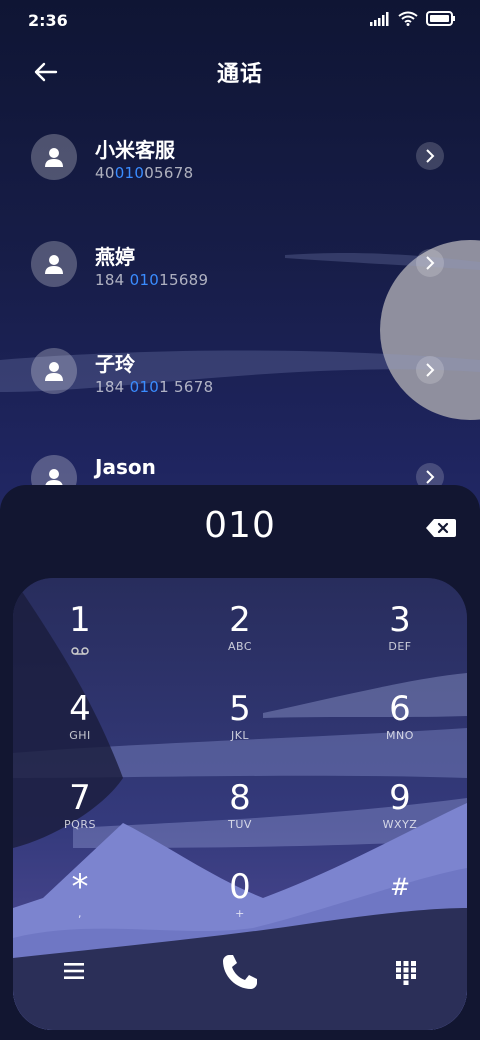 This screenshot has width=480, height=1040. What do you see at coordinates (80, 729) in the screenshot?
I see `key-4: 4 GHI` at bounding box center [80, 729].